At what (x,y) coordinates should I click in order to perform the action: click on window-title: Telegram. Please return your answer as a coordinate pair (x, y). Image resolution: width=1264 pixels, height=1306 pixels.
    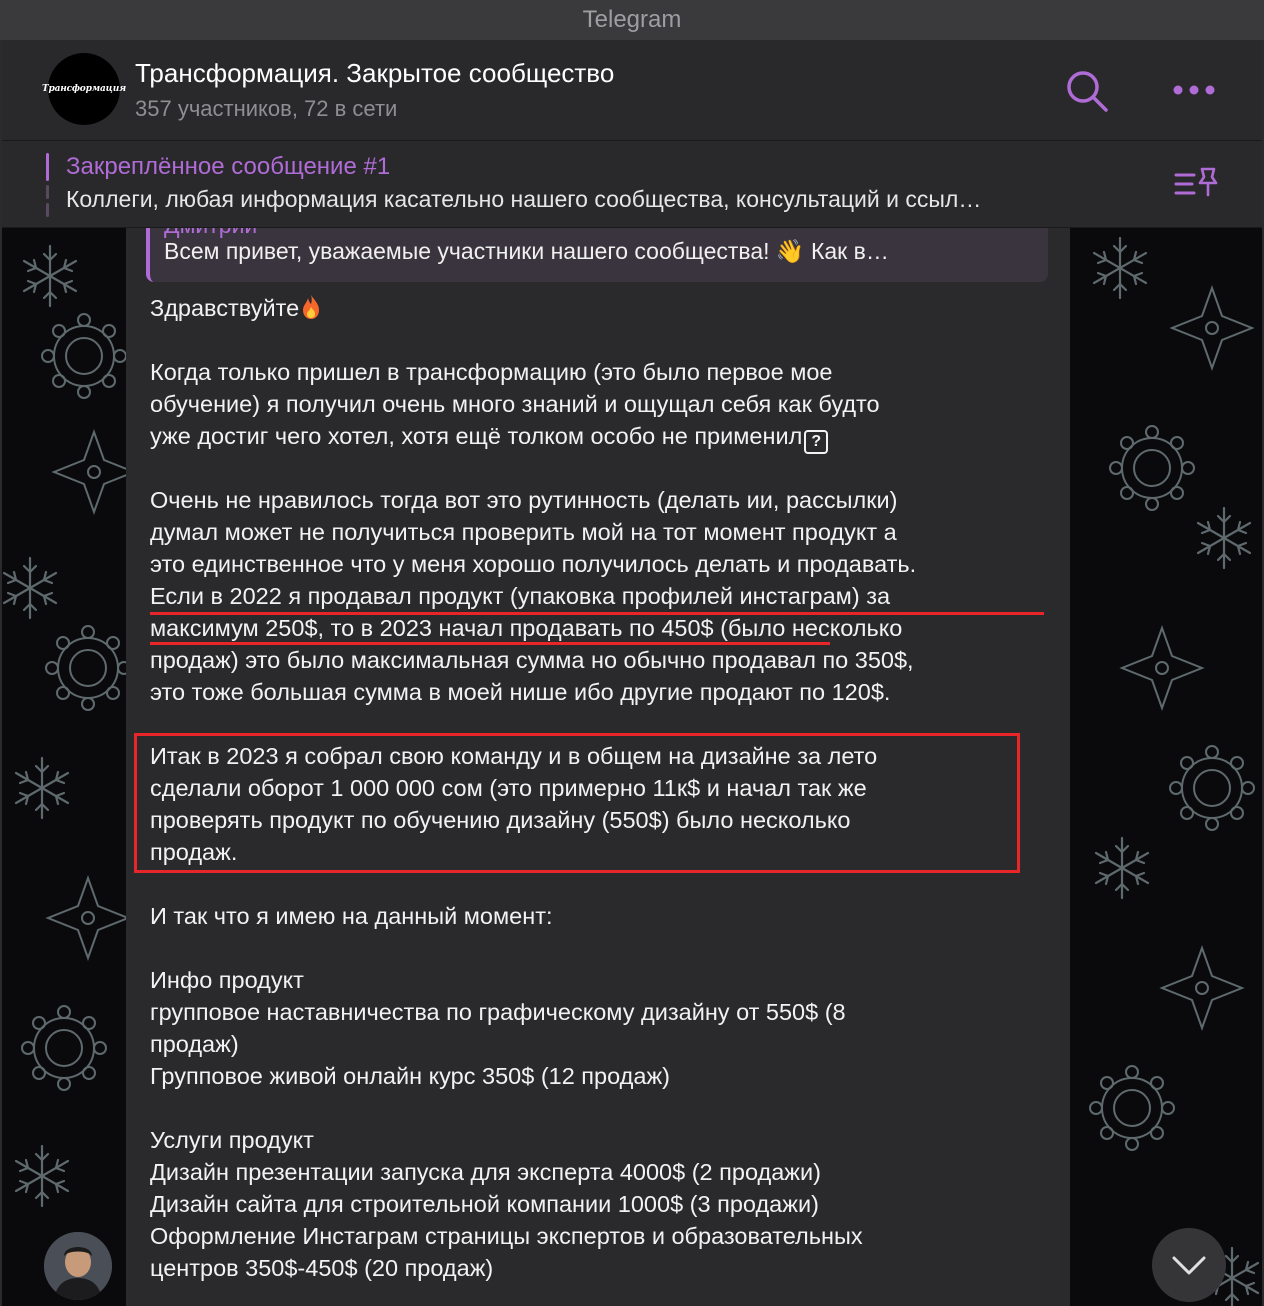
    Looking at the image, I should click on (632, 19).